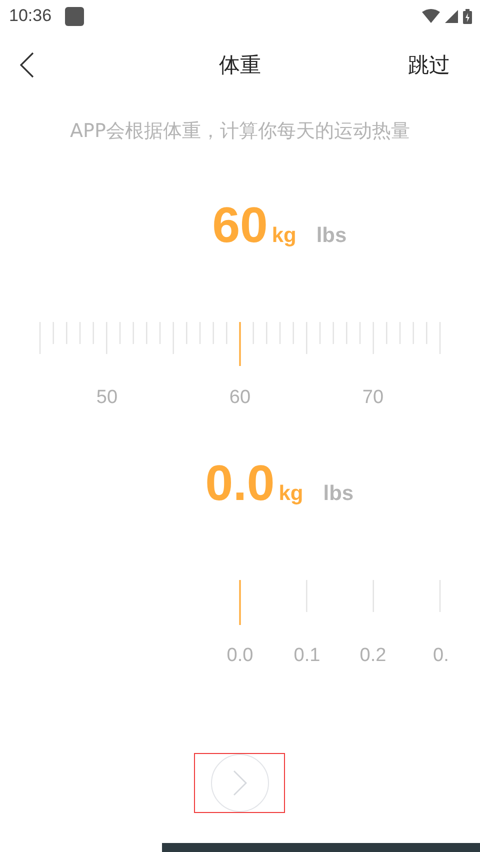 This screenshot has height=852, width=480. What do you see at coordinates (373, 398) in the screenshot?
I see `scale-label: 70` at bounding box center [373, 398].